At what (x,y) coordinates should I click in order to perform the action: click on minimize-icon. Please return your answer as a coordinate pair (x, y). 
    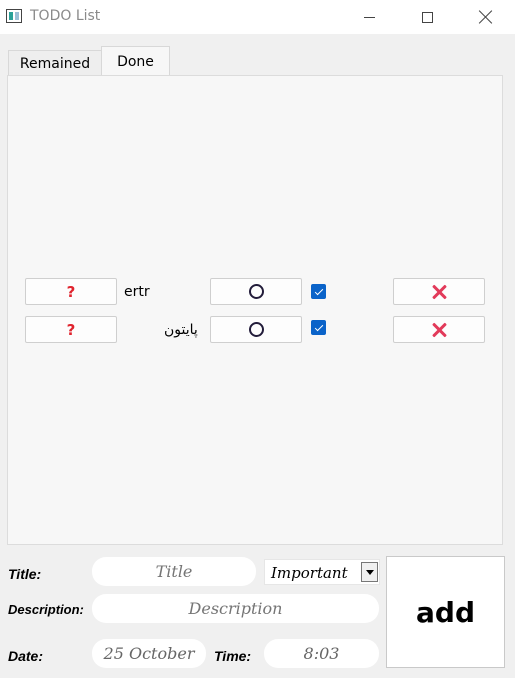
    Looking at the image, I should click on (369, 17).